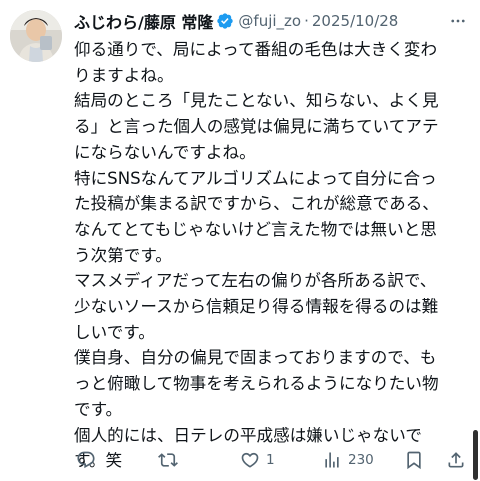  What do you see at coordinates (114, 332) in the screenshot?
I see `tweet-line: しいです。` at bounding box center [114, 332].